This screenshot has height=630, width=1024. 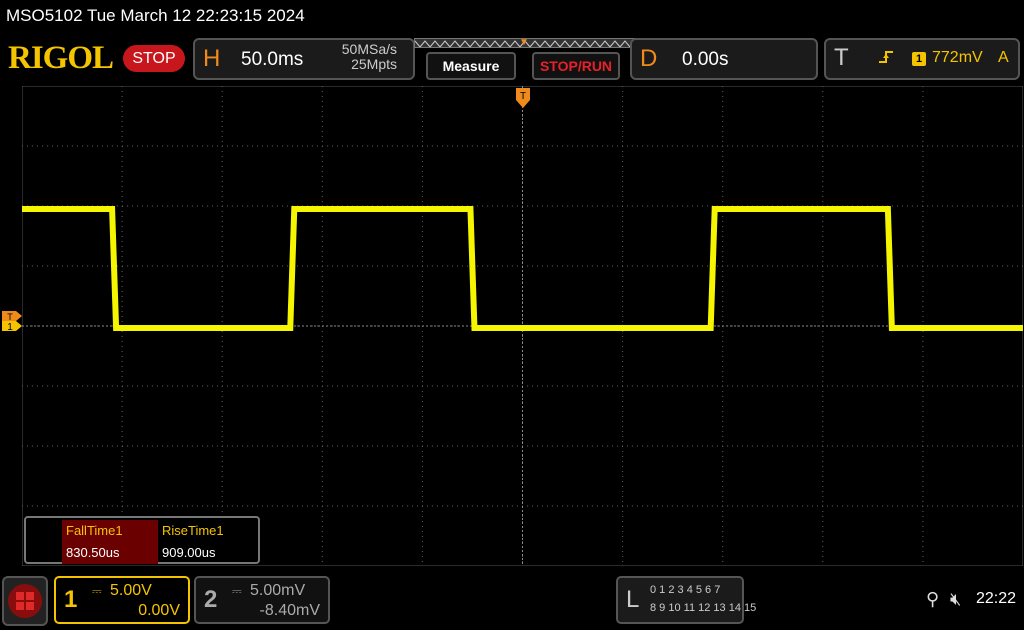 I want to click on trigger-position-marker: T, so click(x=523, y=99).